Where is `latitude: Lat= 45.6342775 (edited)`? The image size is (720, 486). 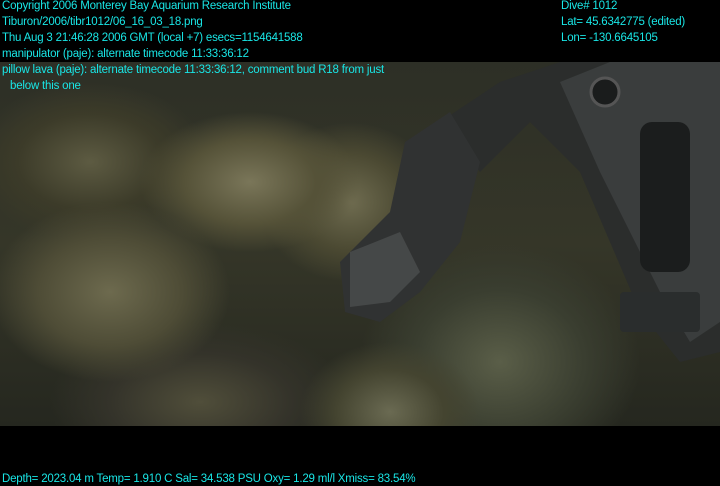
latitude: Lat= 45.6342775 (edited) is located at coordinates (623, 22).